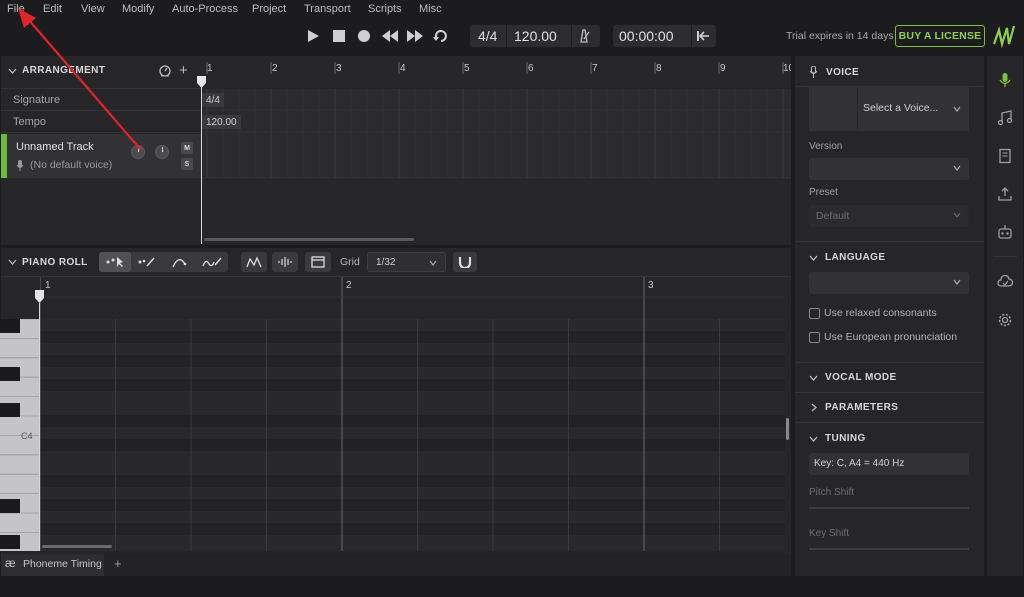 This screenshot has width=1024, height=597. What do you see at coordinates (861, 407) in the screenshot?
I see `parameters-title: PARAMETERS` at bounding box center [861, 407].